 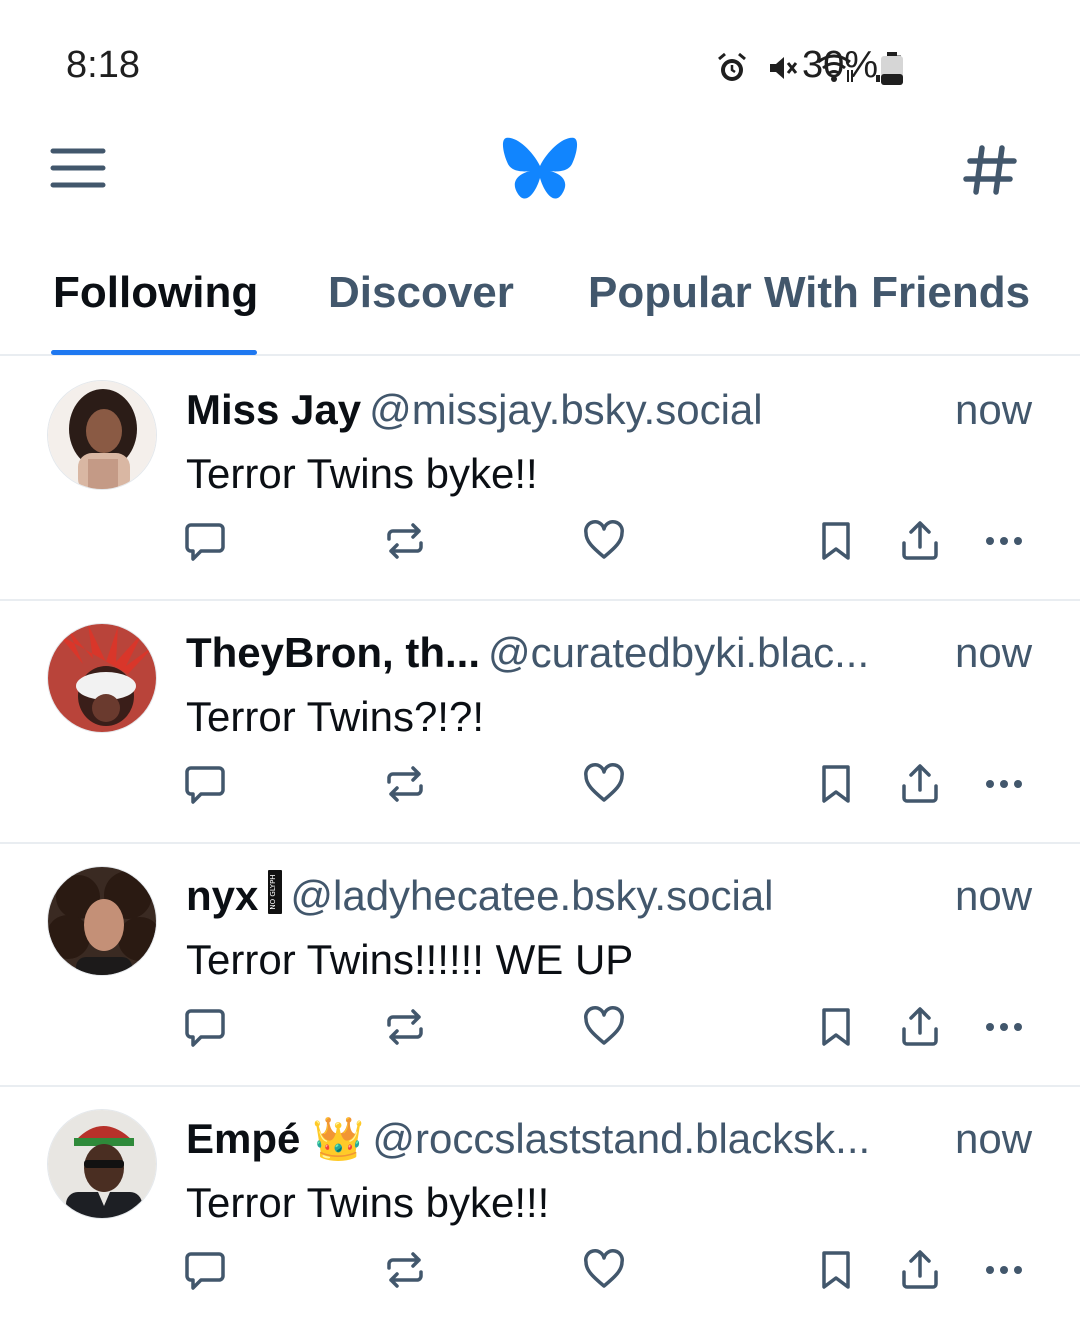 What do you see at coordinates (273, 891) in the screenshot?
I see `svg-text: NO GLYPH` at bounding box center [273, 891].